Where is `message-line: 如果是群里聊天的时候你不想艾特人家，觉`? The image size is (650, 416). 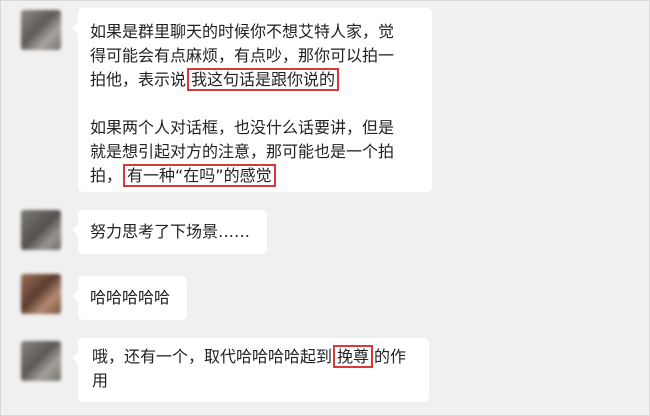 message-line: 如果是群里聊天的时候你不想艾特人家，觉 is located at coordinates (242, 31).